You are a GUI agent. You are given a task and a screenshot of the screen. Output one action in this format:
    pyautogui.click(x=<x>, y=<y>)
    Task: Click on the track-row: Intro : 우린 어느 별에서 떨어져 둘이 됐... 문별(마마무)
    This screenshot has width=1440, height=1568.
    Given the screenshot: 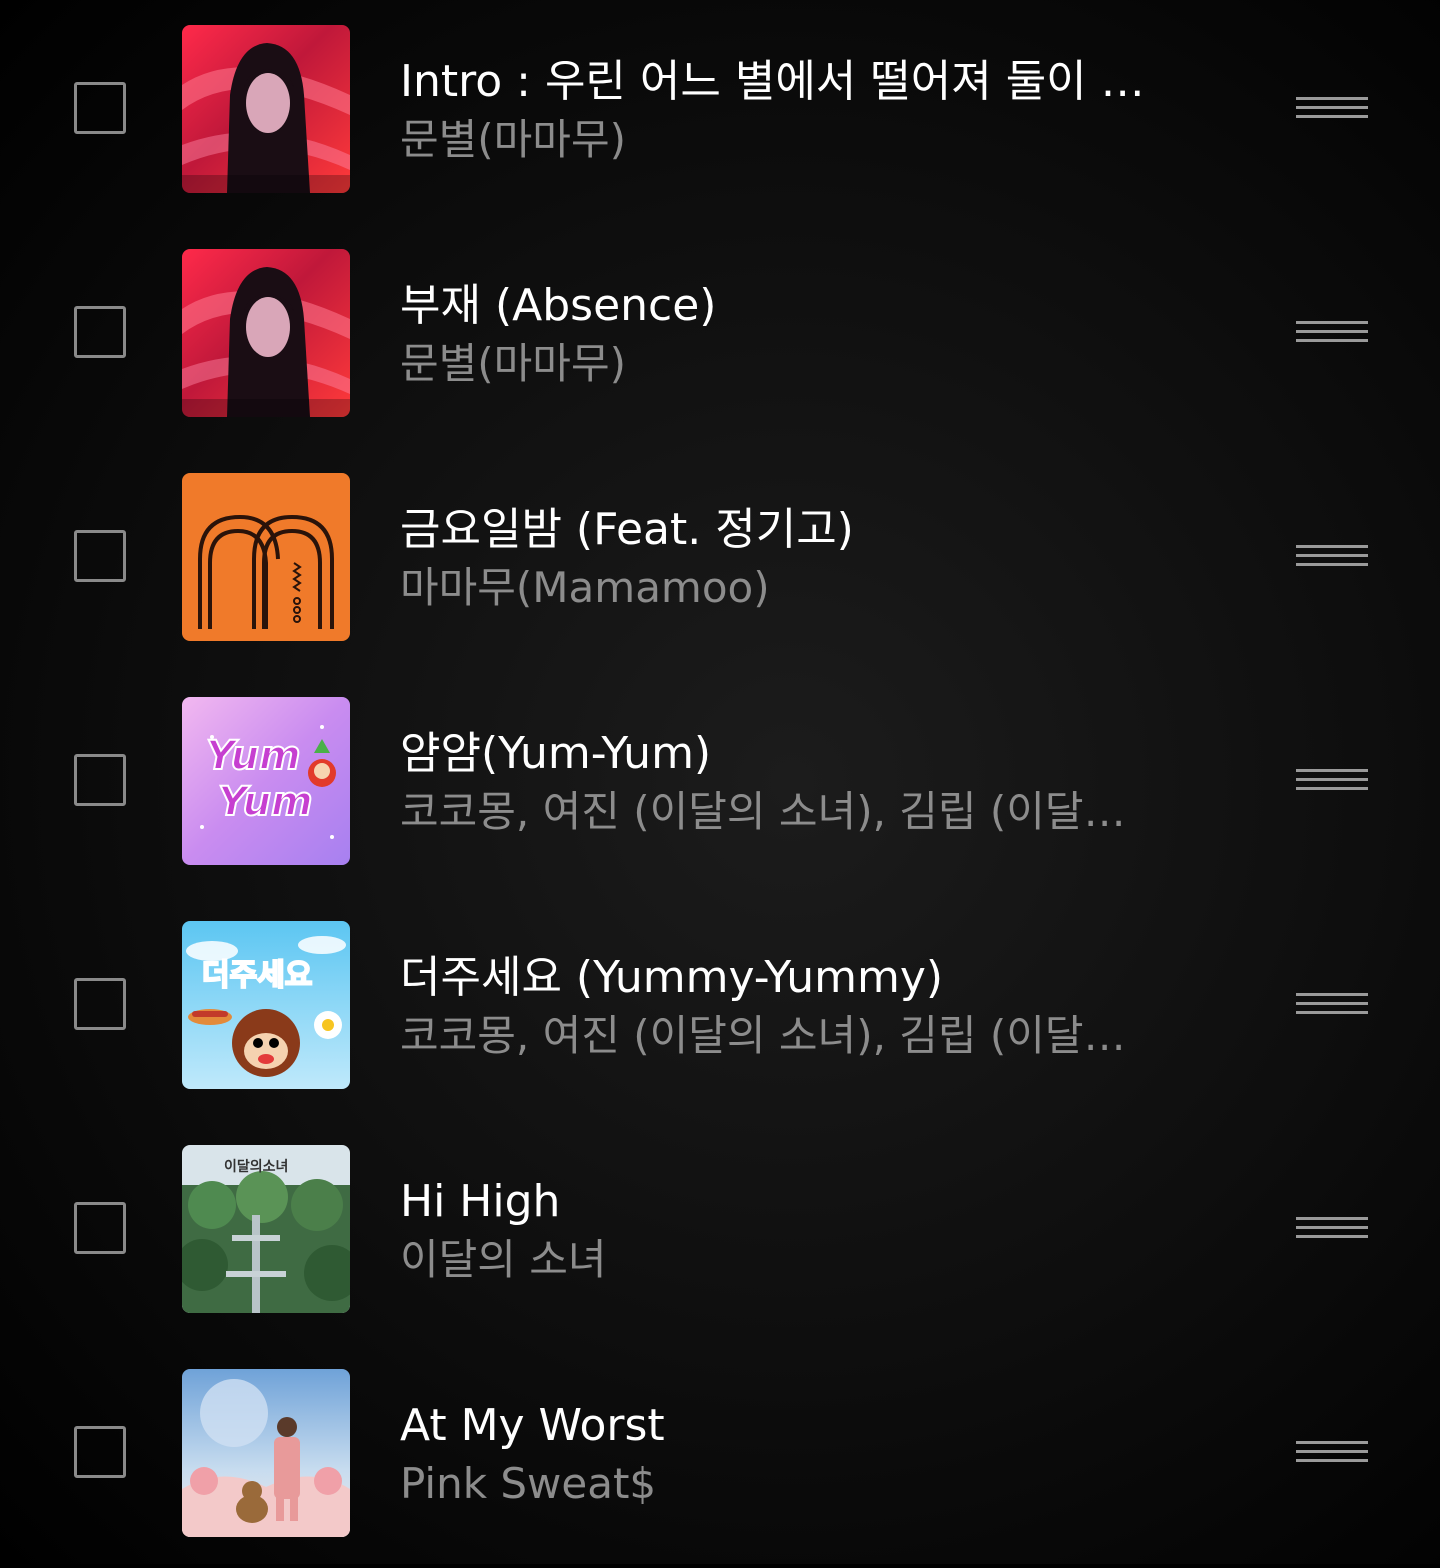 What is the action you would take?
    pyautogui.click(x=720, y=112)
    